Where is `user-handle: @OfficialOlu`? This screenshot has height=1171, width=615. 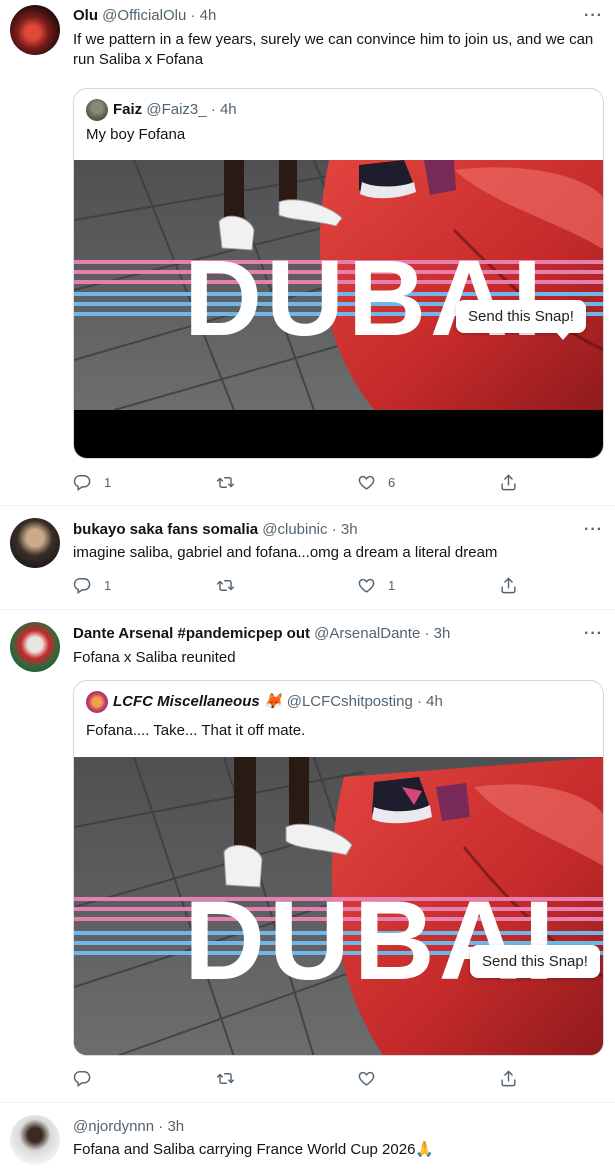 user-handle: @OfficialOlu is located at coordinates (144, 15).